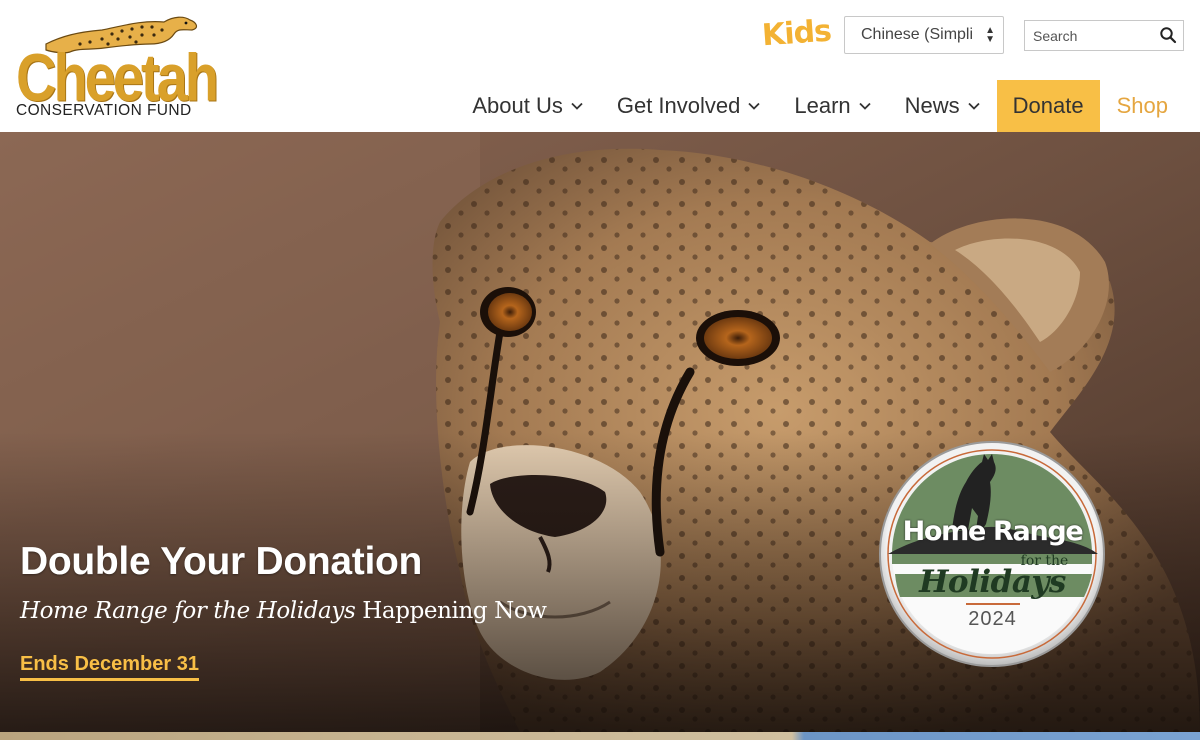  What do you see at coordinates (990, 35) in the screenshot?
I see `select-arrows-icon: ▲ ▼` at bounding box center [990, 35].